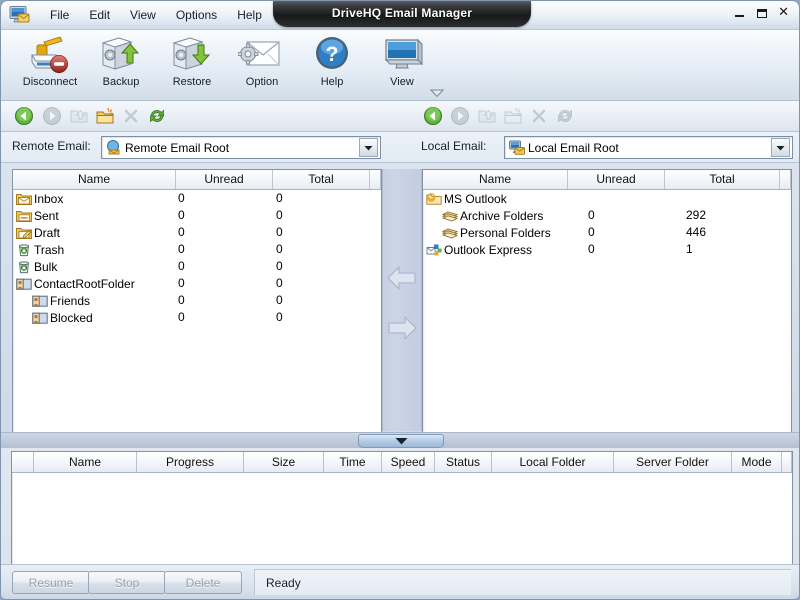 This screenshot has width=800, height=600. What do you see at coordinates (262, 65) in the screenshot?
I see `option-button: Option` at bounding box center [262, 65].